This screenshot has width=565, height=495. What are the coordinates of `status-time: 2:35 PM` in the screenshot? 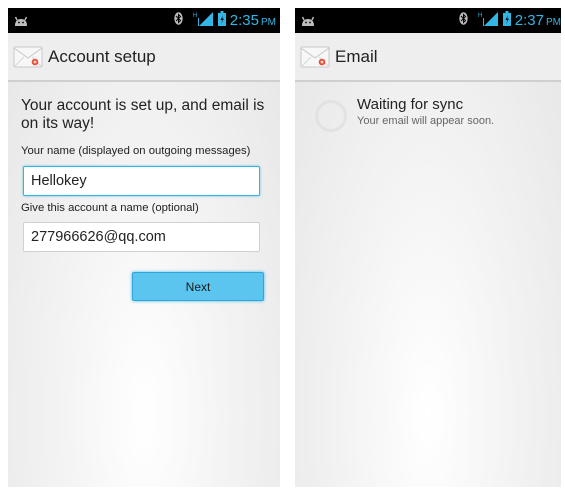 It's located at (252, 20).